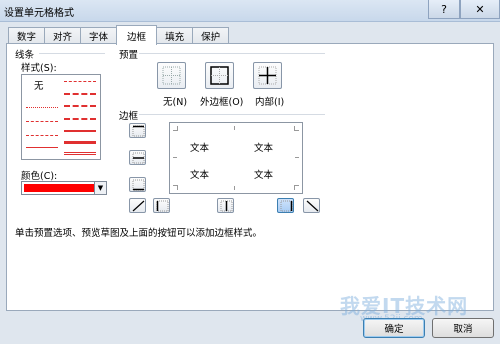 Image resolution: width=500 pixels, height=344 pixels. Describe the element at coordinates (129, 55) in the screenshot. I see `presets-group-label: 预置` at that location.